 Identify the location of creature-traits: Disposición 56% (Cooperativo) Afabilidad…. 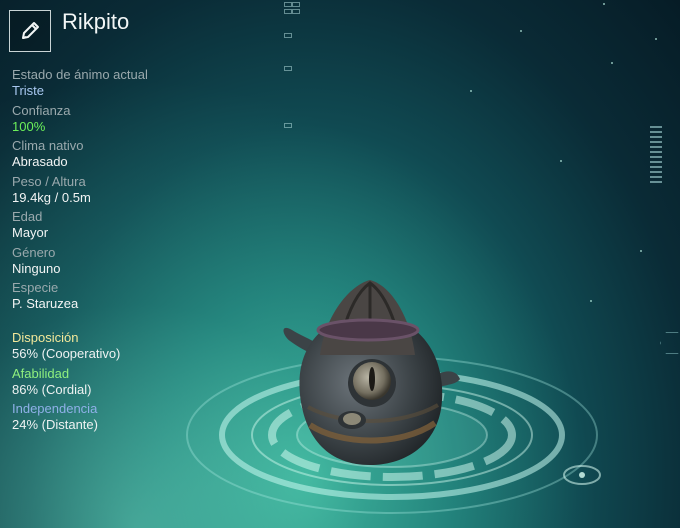
(127, 383).